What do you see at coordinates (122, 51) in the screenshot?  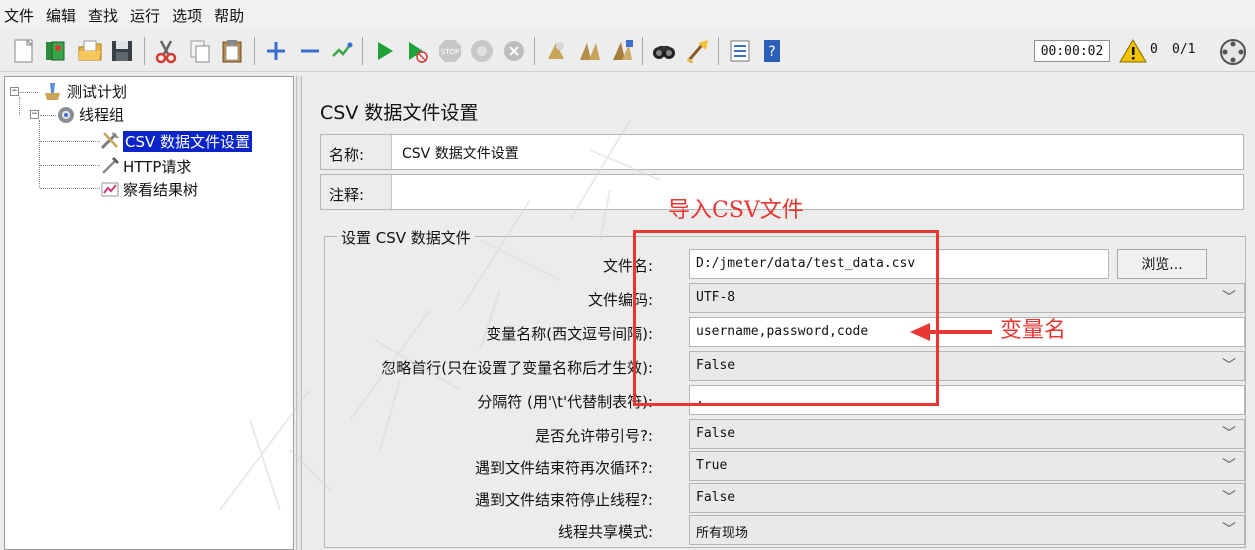 I see `save-icon` at bounding box center [122, 51].